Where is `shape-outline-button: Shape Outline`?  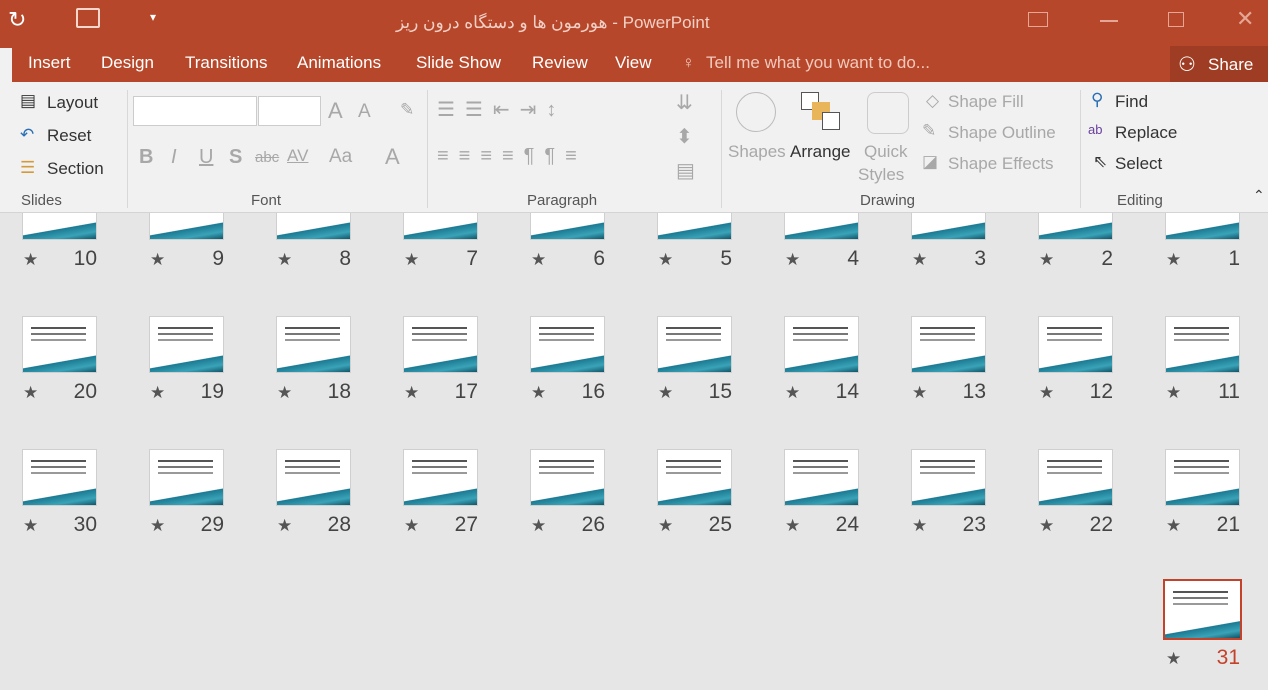 shape-outline-button: Shape Outline is located at coordinates (1002, 133).